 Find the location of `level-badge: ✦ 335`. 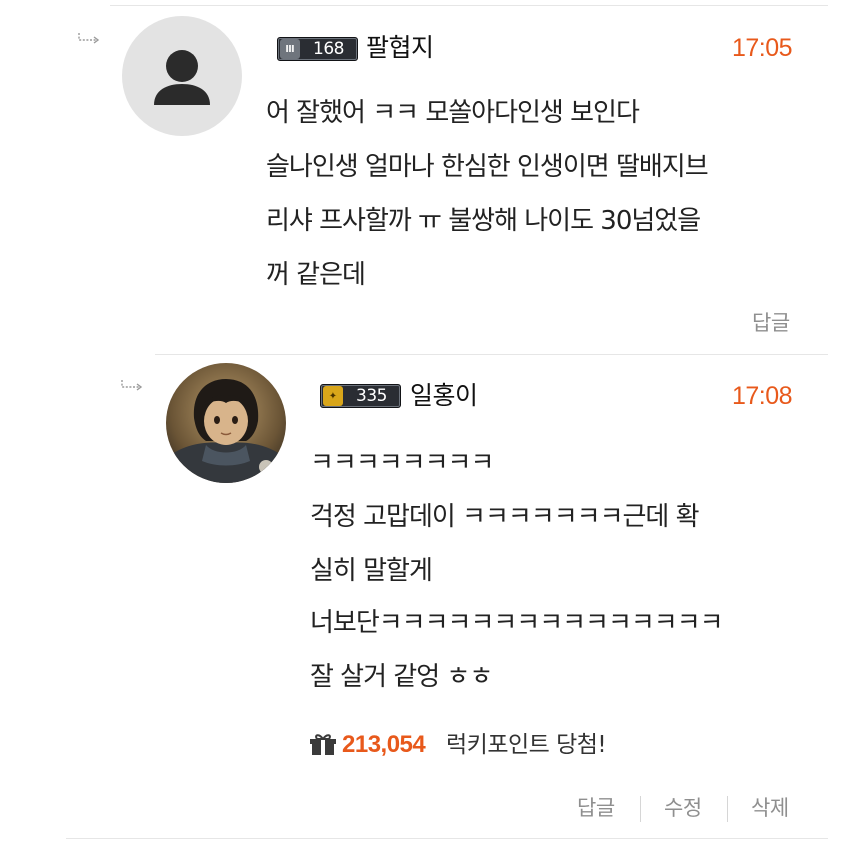

level-badge: ✦ 335 is located at coordinates (360, 396).